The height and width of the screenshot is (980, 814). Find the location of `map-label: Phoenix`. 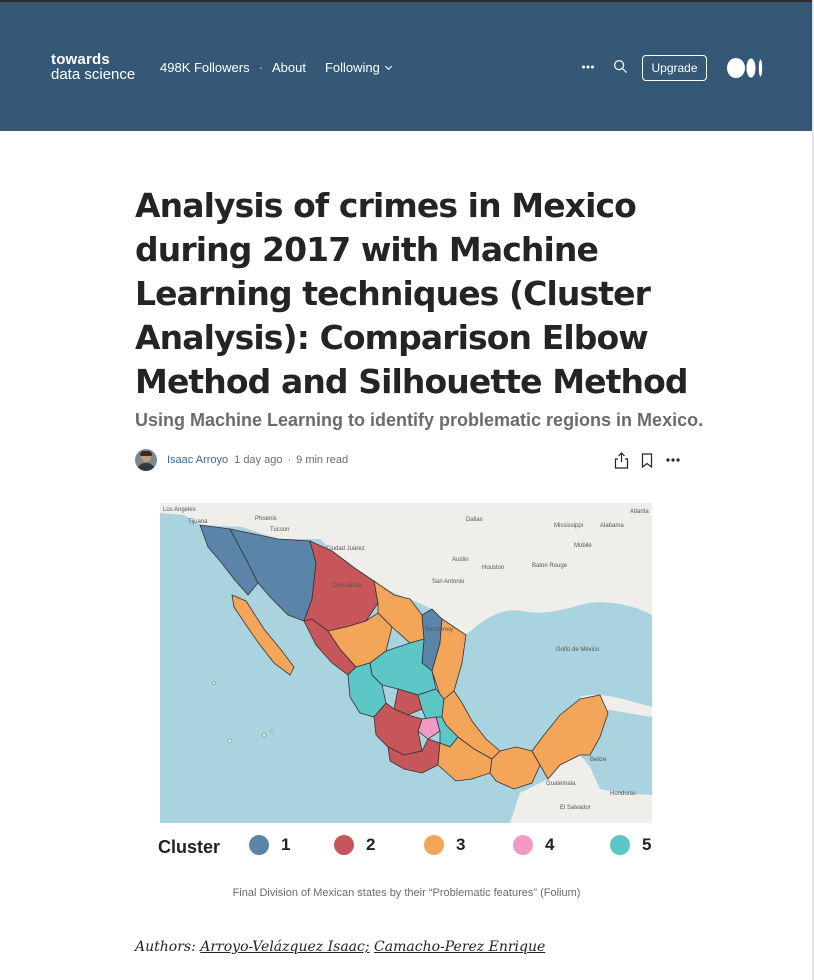

map-label: Phoenix is located at coordinates (266, 519).